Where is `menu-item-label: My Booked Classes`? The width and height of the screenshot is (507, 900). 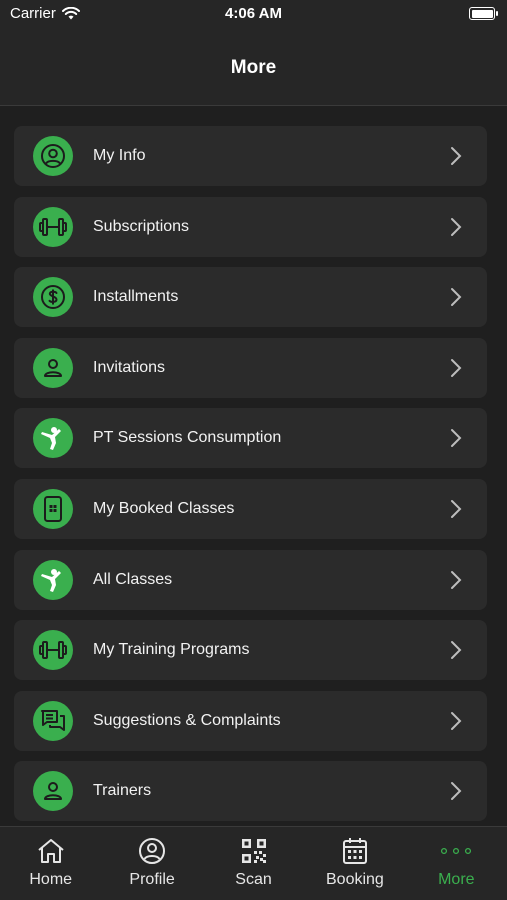 menu-item-label: My Booked Classes is located at coordinates (164, 508).